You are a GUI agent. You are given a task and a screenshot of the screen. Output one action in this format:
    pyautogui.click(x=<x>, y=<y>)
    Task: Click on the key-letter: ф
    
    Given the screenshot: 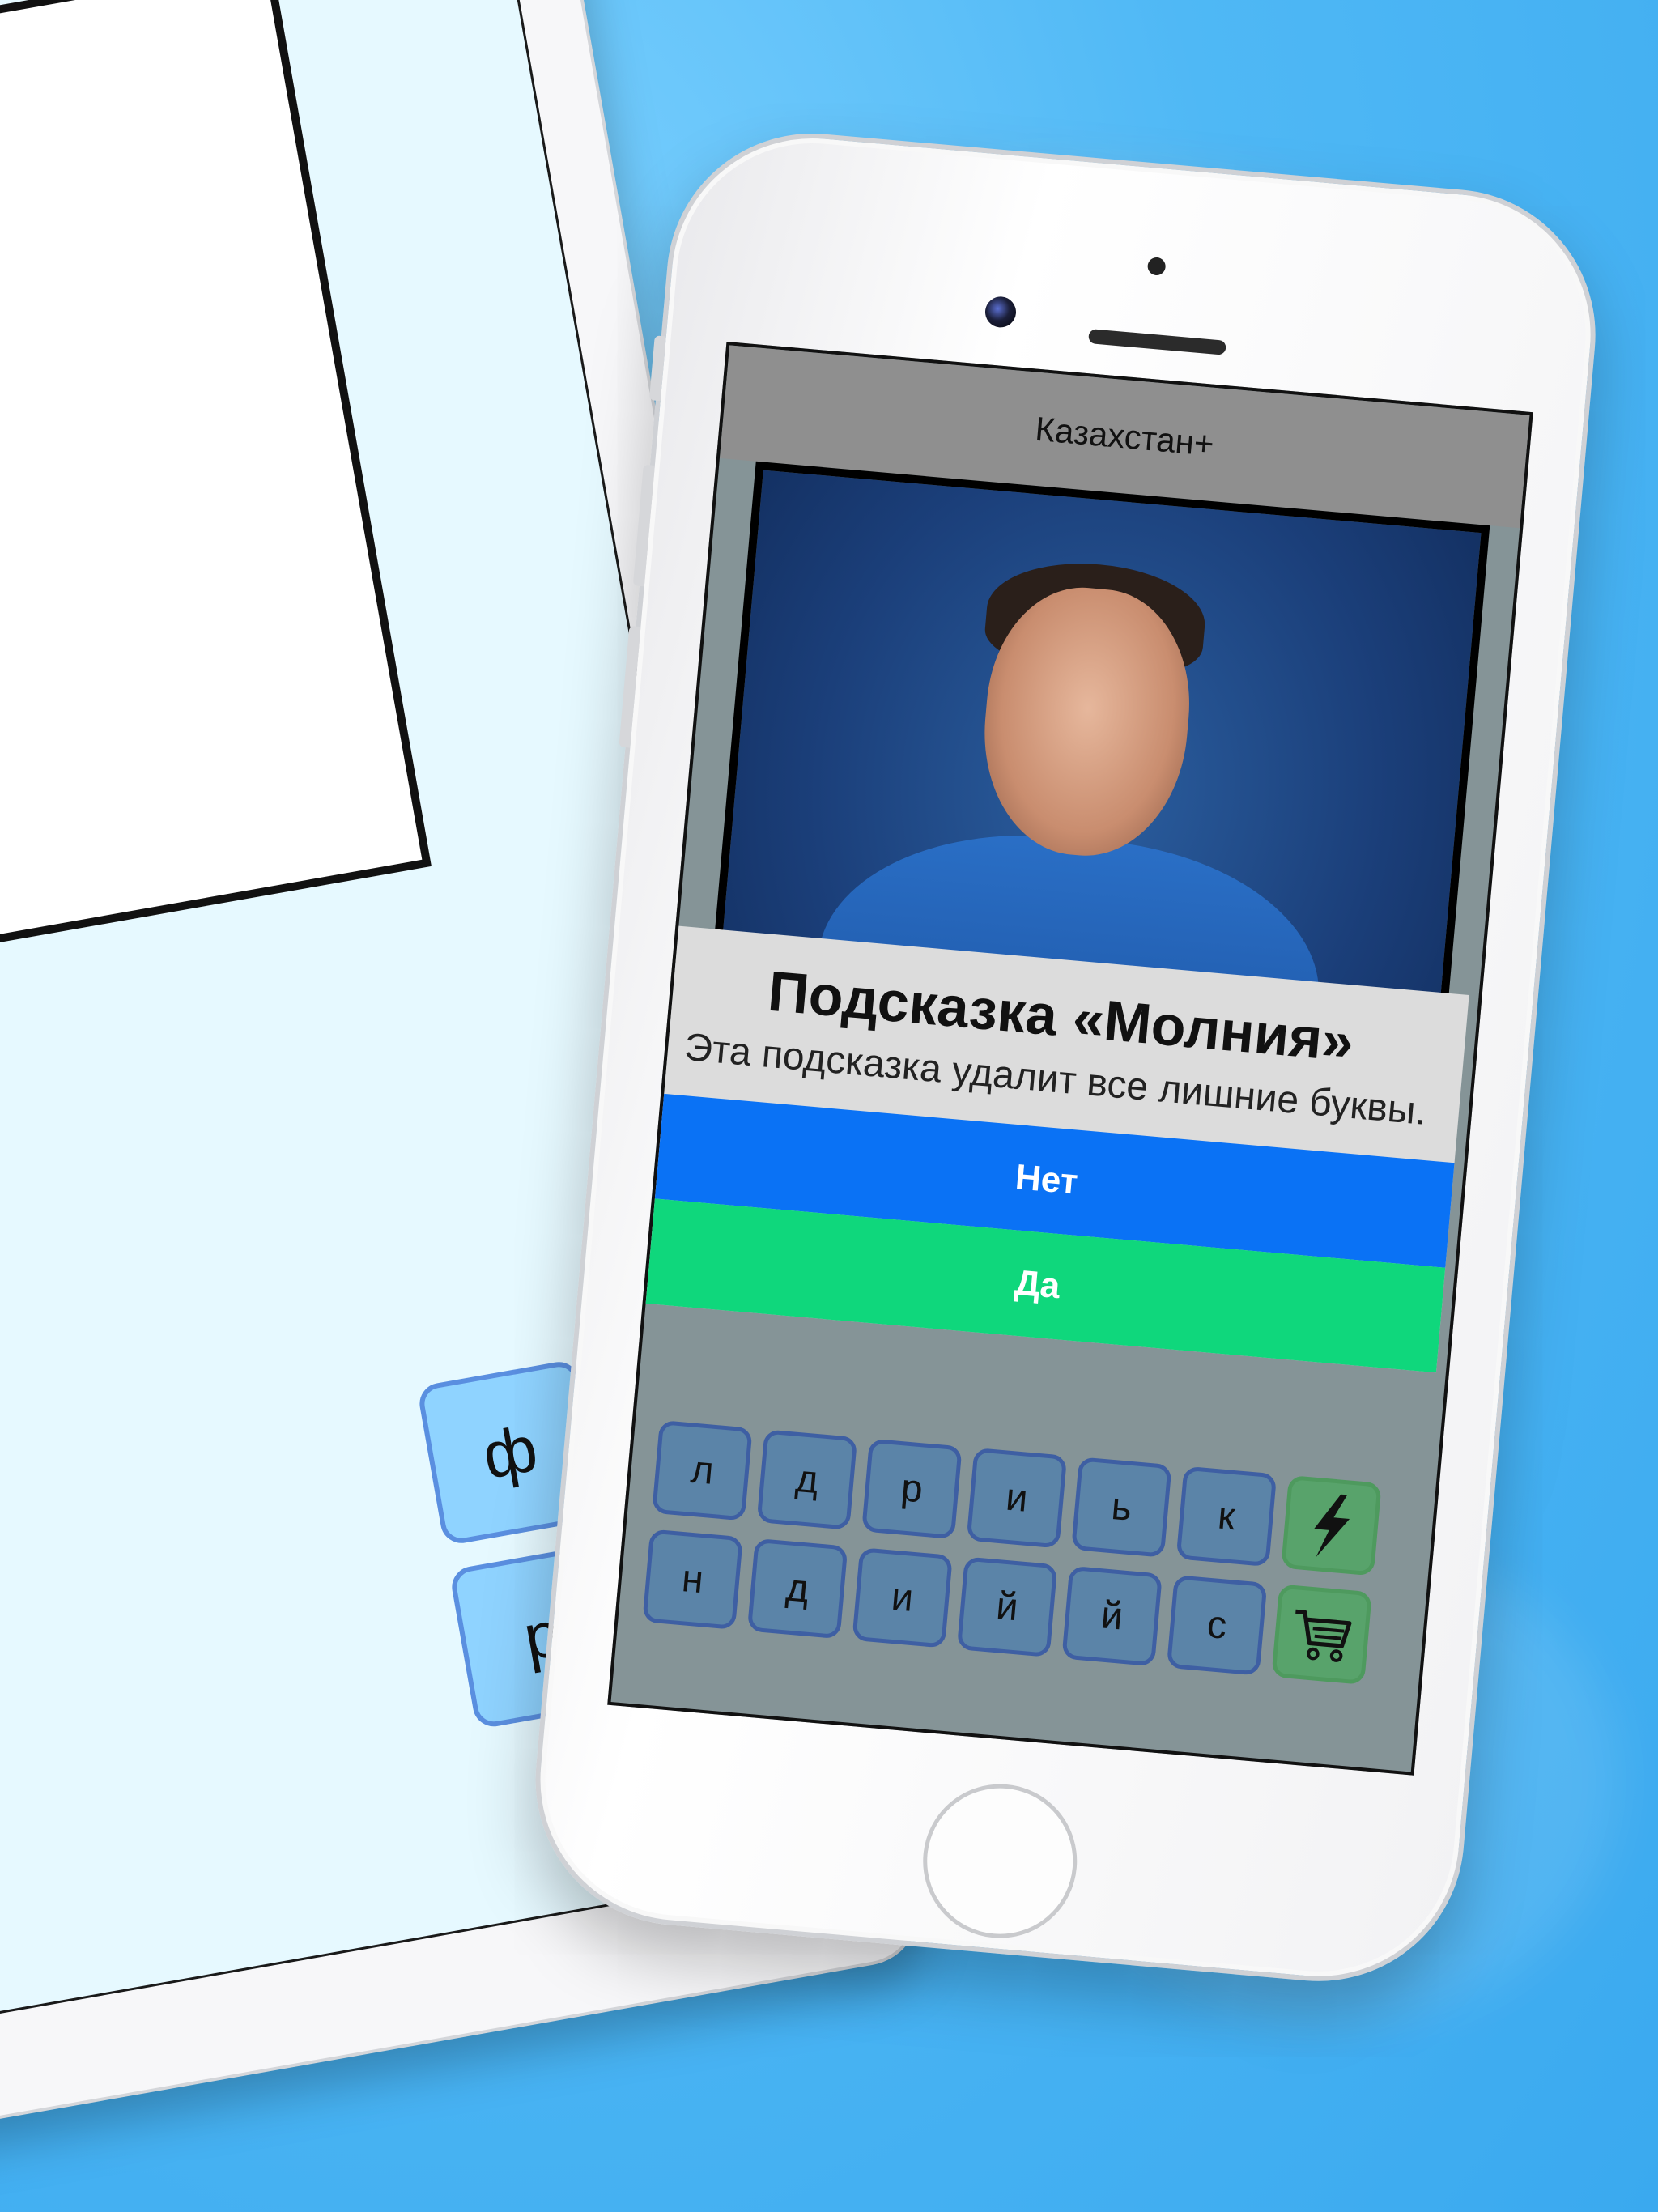 What is the action you would take?
    pyautogui.click(x=510, y=1452)
    